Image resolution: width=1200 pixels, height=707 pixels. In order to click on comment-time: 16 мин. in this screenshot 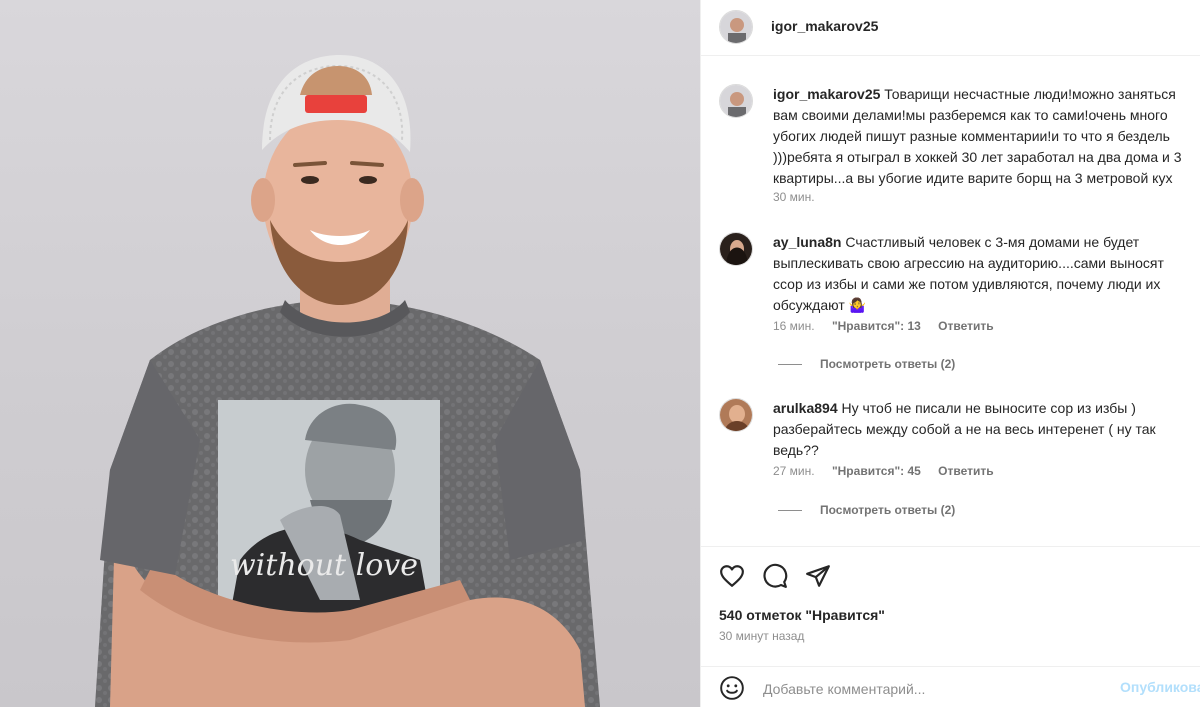, I will do `click(794, 326)`.